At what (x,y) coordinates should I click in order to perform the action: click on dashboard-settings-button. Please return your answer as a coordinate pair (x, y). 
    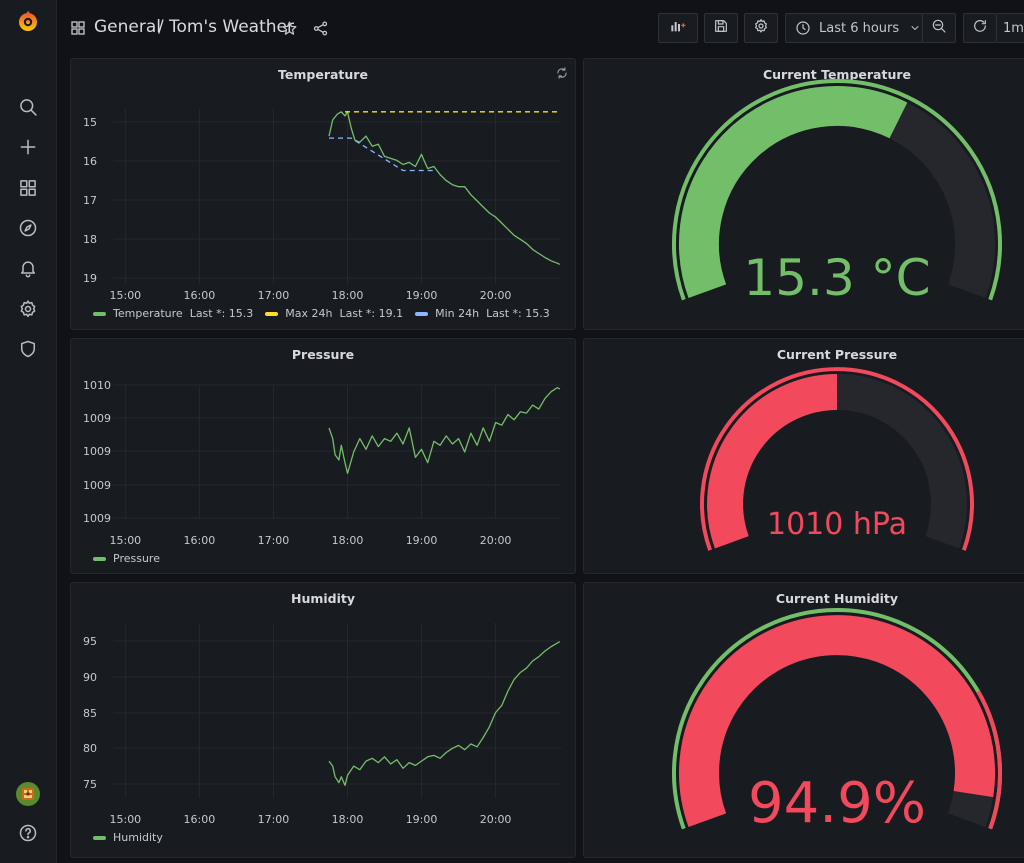
    Looking at the image, I should click on (761, 28).